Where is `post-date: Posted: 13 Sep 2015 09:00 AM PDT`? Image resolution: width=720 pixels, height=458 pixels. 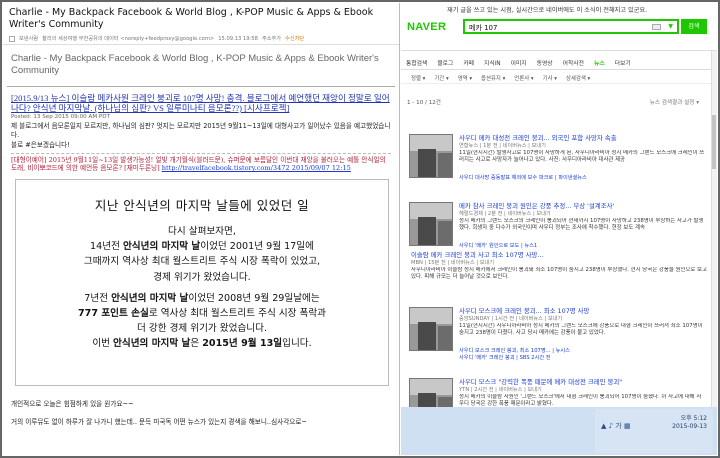 post-date: Posted: 13 Sep 2015 09:00 AM PDT is located at coordinates (61, 117).